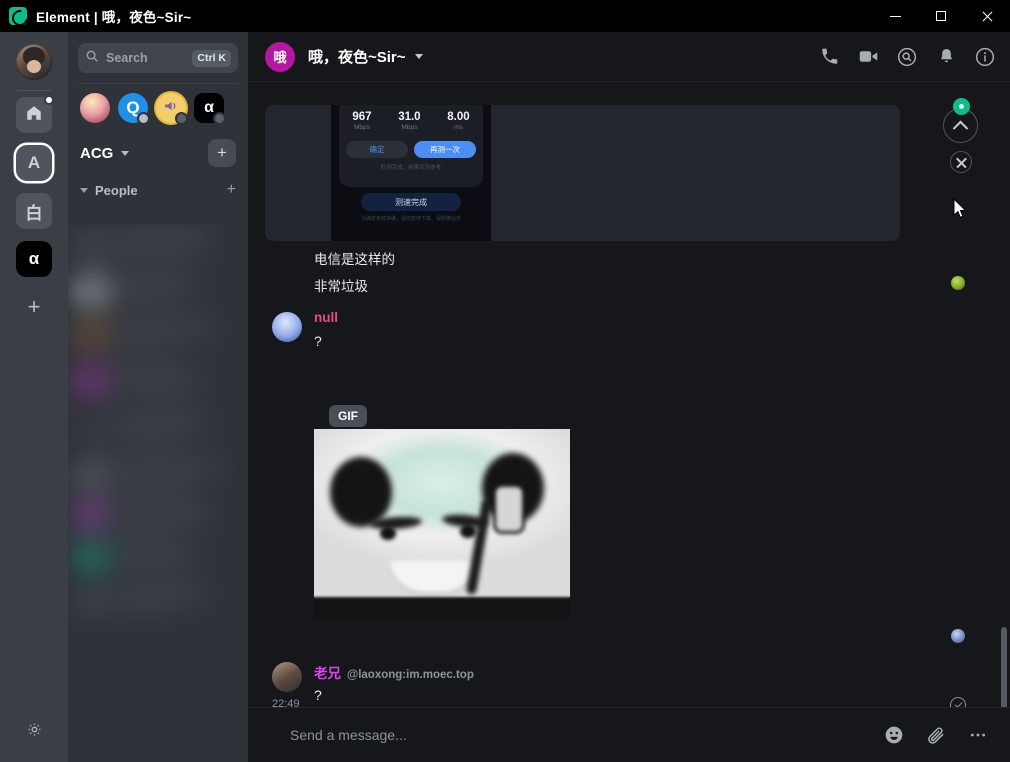 The image size is (1010, 762). What do you see at coordinates (458, 121) in the screenshot?
I see `speedtest-stat: 8.00 ms` at bounding box center [458, 121].